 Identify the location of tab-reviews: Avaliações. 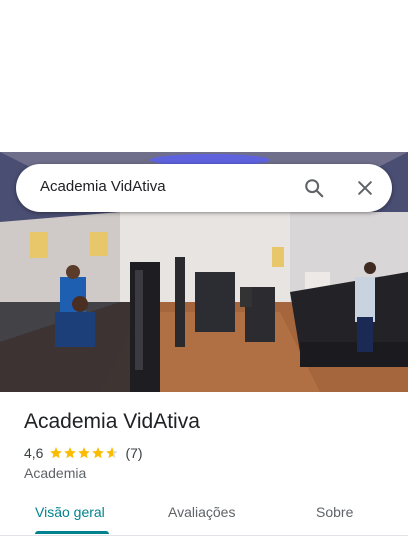
(201, 512).